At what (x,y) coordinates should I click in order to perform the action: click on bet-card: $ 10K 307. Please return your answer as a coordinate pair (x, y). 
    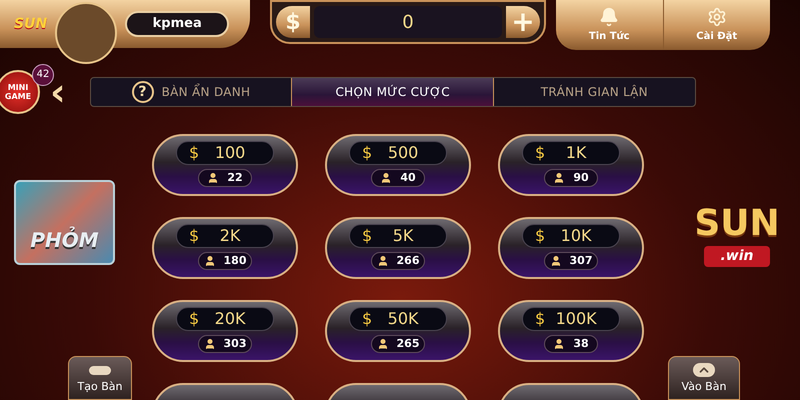
    Looking at the image, I should click on (571, 248).